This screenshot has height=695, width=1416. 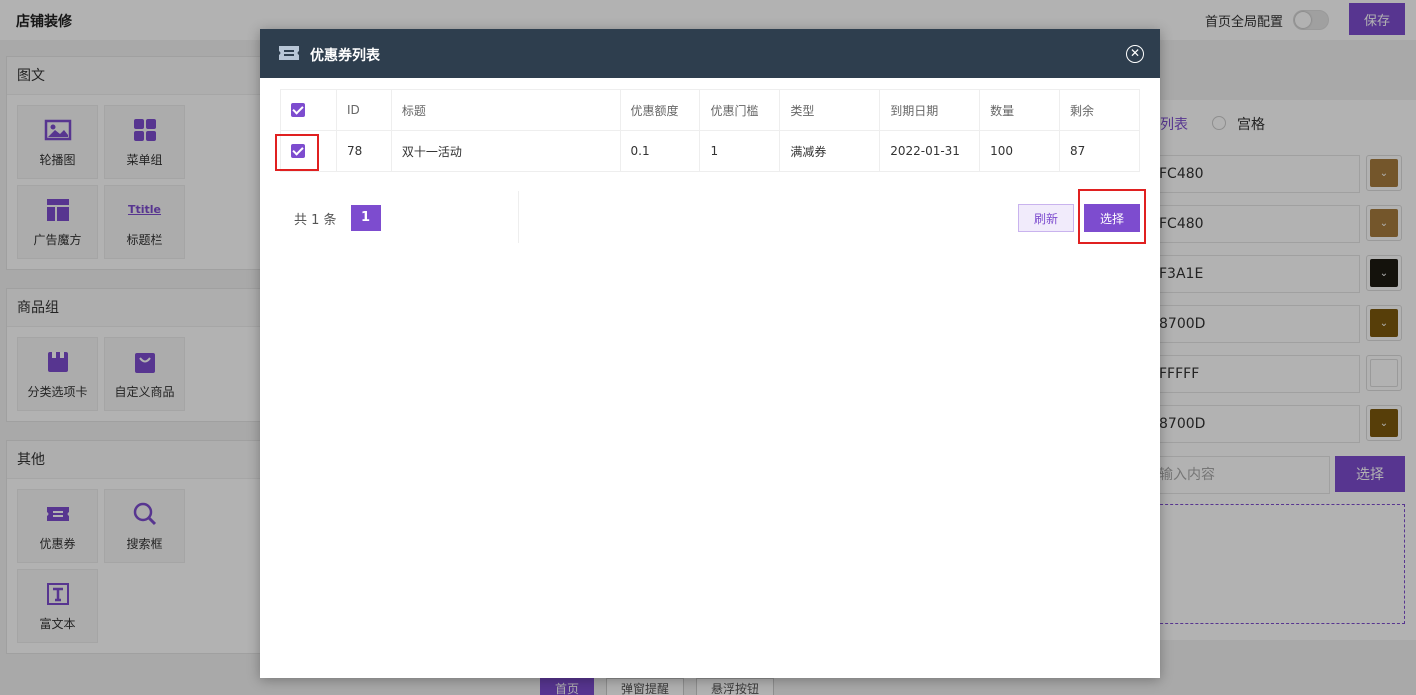 What do you see at coordinates (337, 218) in the screenshot?
I see `pagination: 共 1 条 1` at bounding box center [337, 218].